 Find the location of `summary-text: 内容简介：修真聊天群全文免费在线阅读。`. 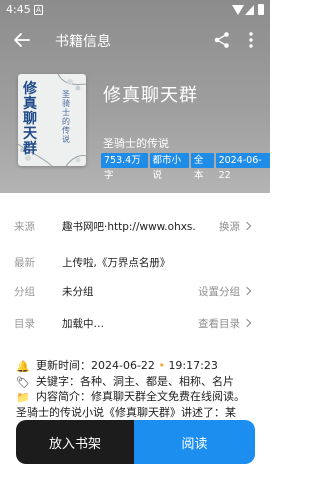

summary-text: 内容简介：修真聊天群全文免费在线阅读。 is located at coordinates (140, 396).